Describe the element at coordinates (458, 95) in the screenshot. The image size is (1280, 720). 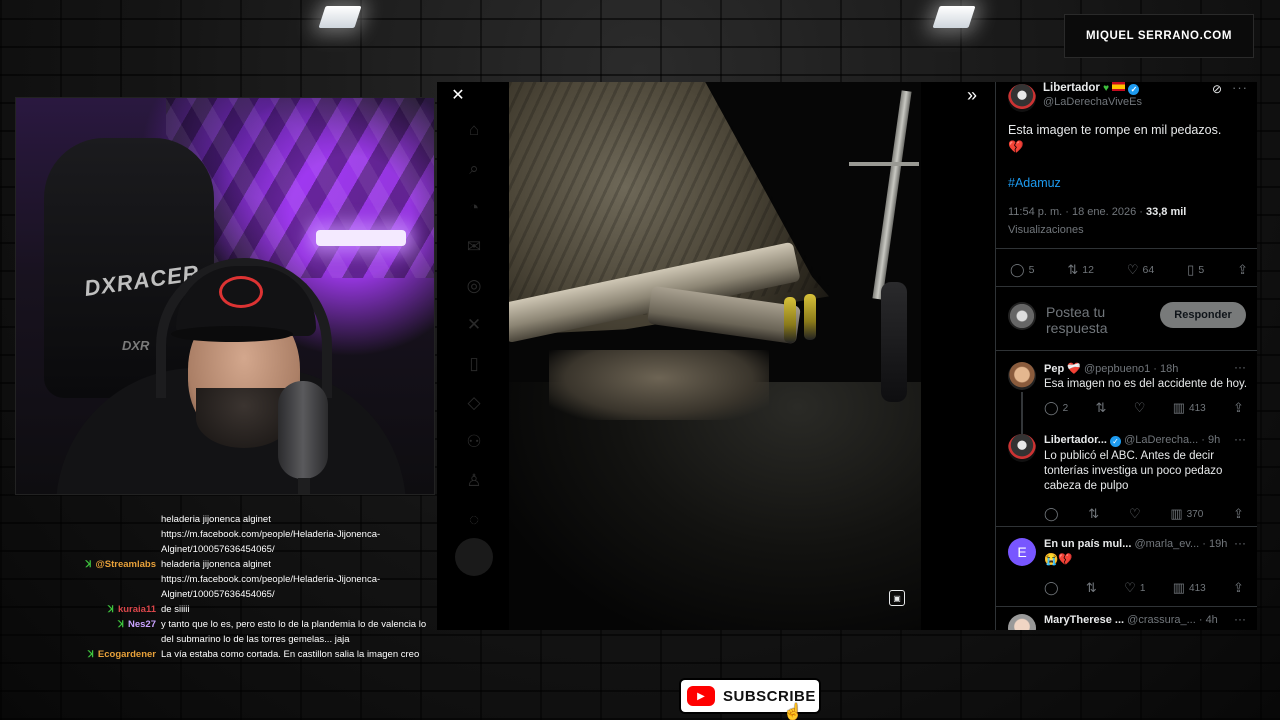
I see `close-icon: ✕` at that location.